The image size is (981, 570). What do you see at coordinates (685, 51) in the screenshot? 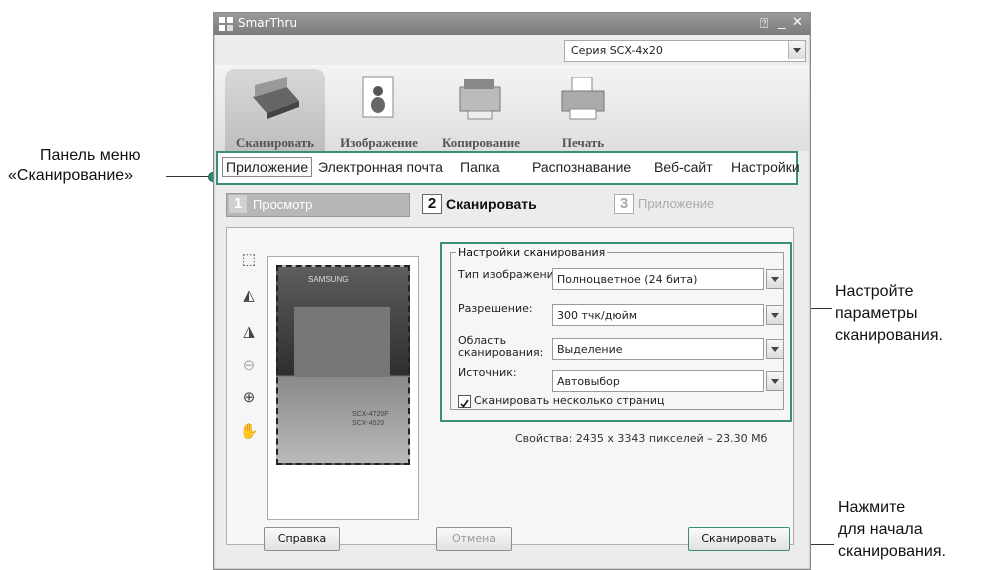
I see `device-series-select: Серия SCX-4x20` at bounding box center [685, 51].